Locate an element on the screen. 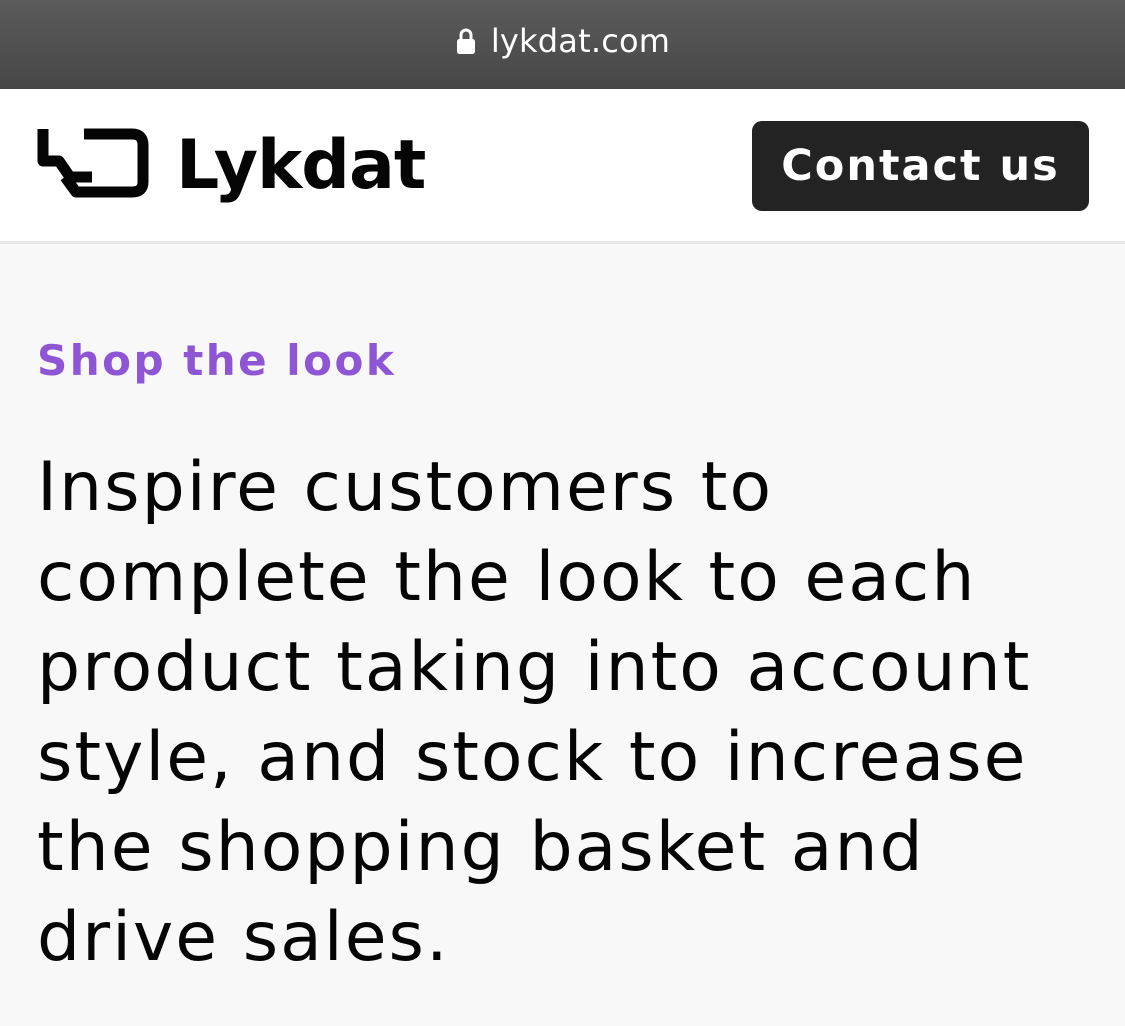  lykdat-logo-mark-icon is located at coordinates (93, 163).